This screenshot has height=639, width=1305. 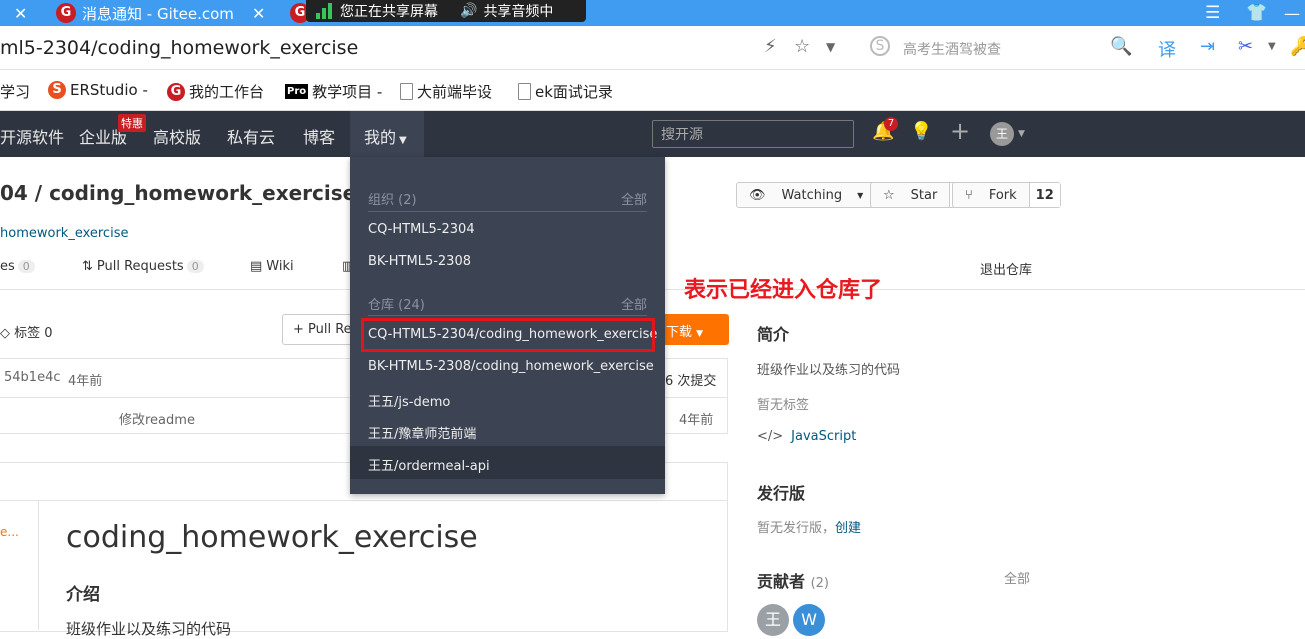 What do you see at coordinates (891, 124) in the screenshot?
I see `notification-count: 7` at bounding box center [891, 124].